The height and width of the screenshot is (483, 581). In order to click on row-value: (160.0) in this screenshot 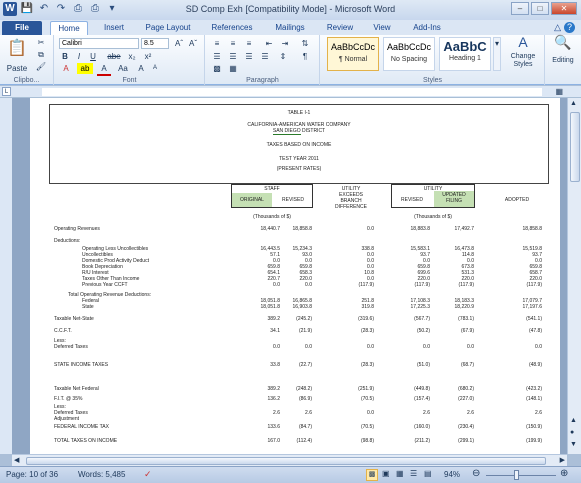, I will do `click(422, 427)`.